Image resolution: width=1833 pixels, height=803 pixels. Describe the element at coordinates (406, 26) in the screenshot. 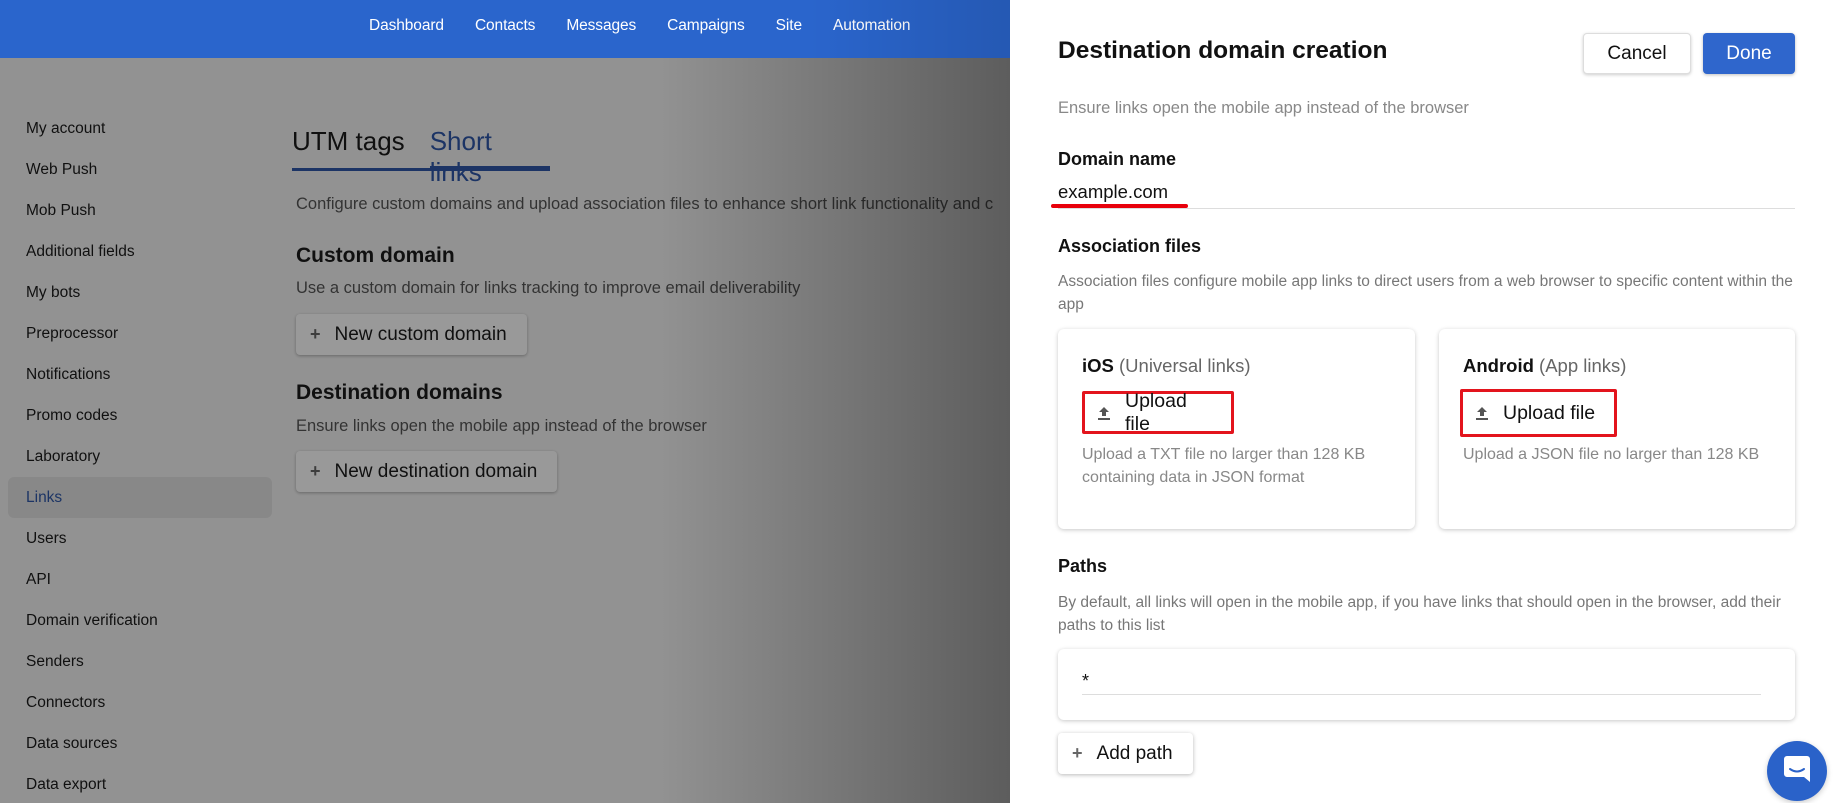

I see `nav-dashboard: Dashboard` at that location.